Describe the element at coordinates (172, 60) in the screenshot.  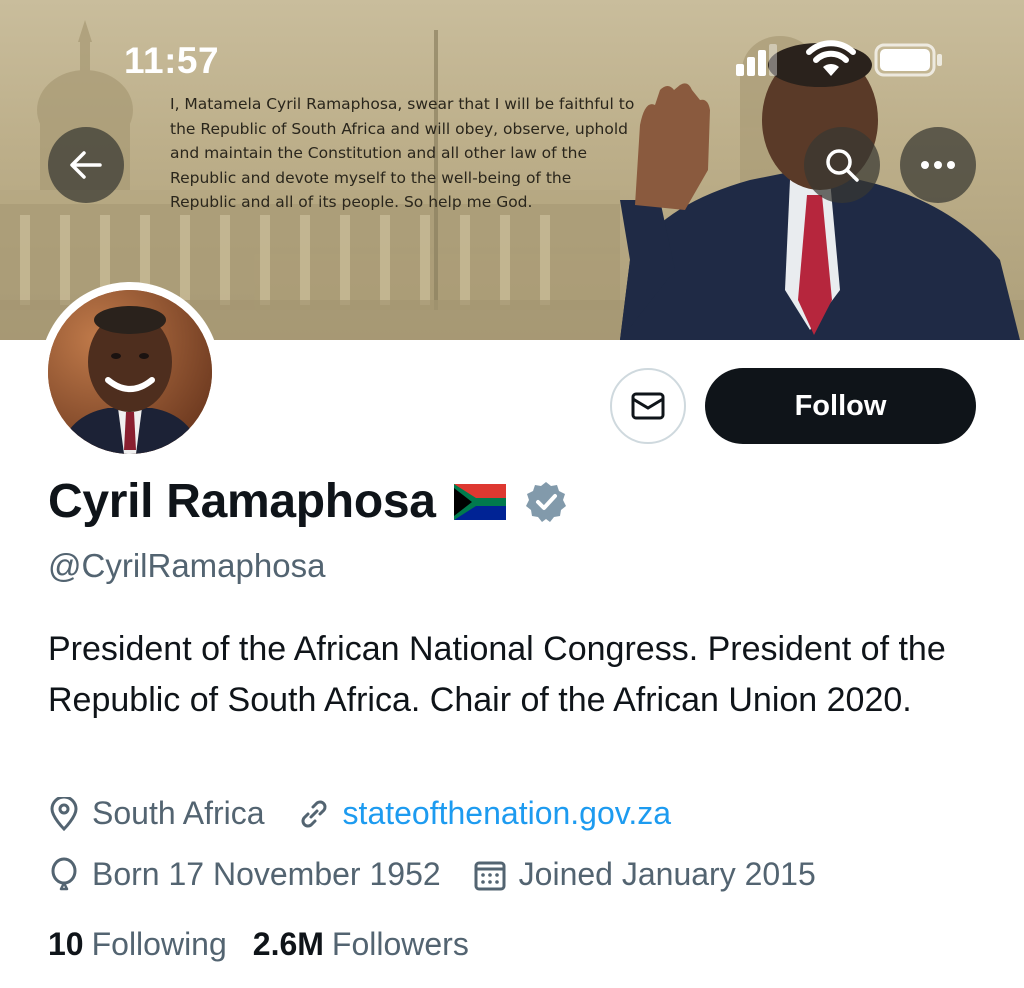
I see `status-time: 11:57` at that location.